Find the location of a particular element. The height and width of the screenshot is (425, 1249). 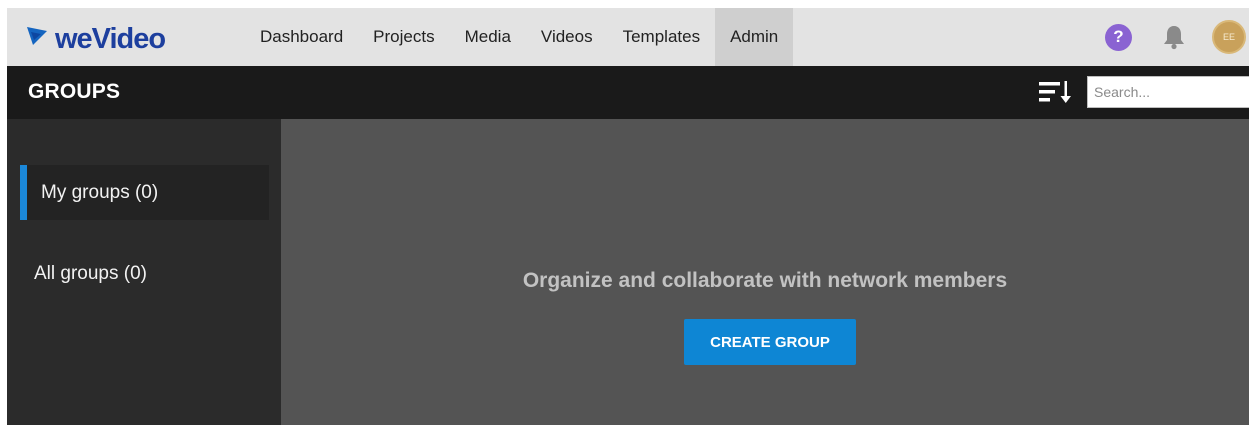

notification-bell-icon is located at coordinates (1174, 37).